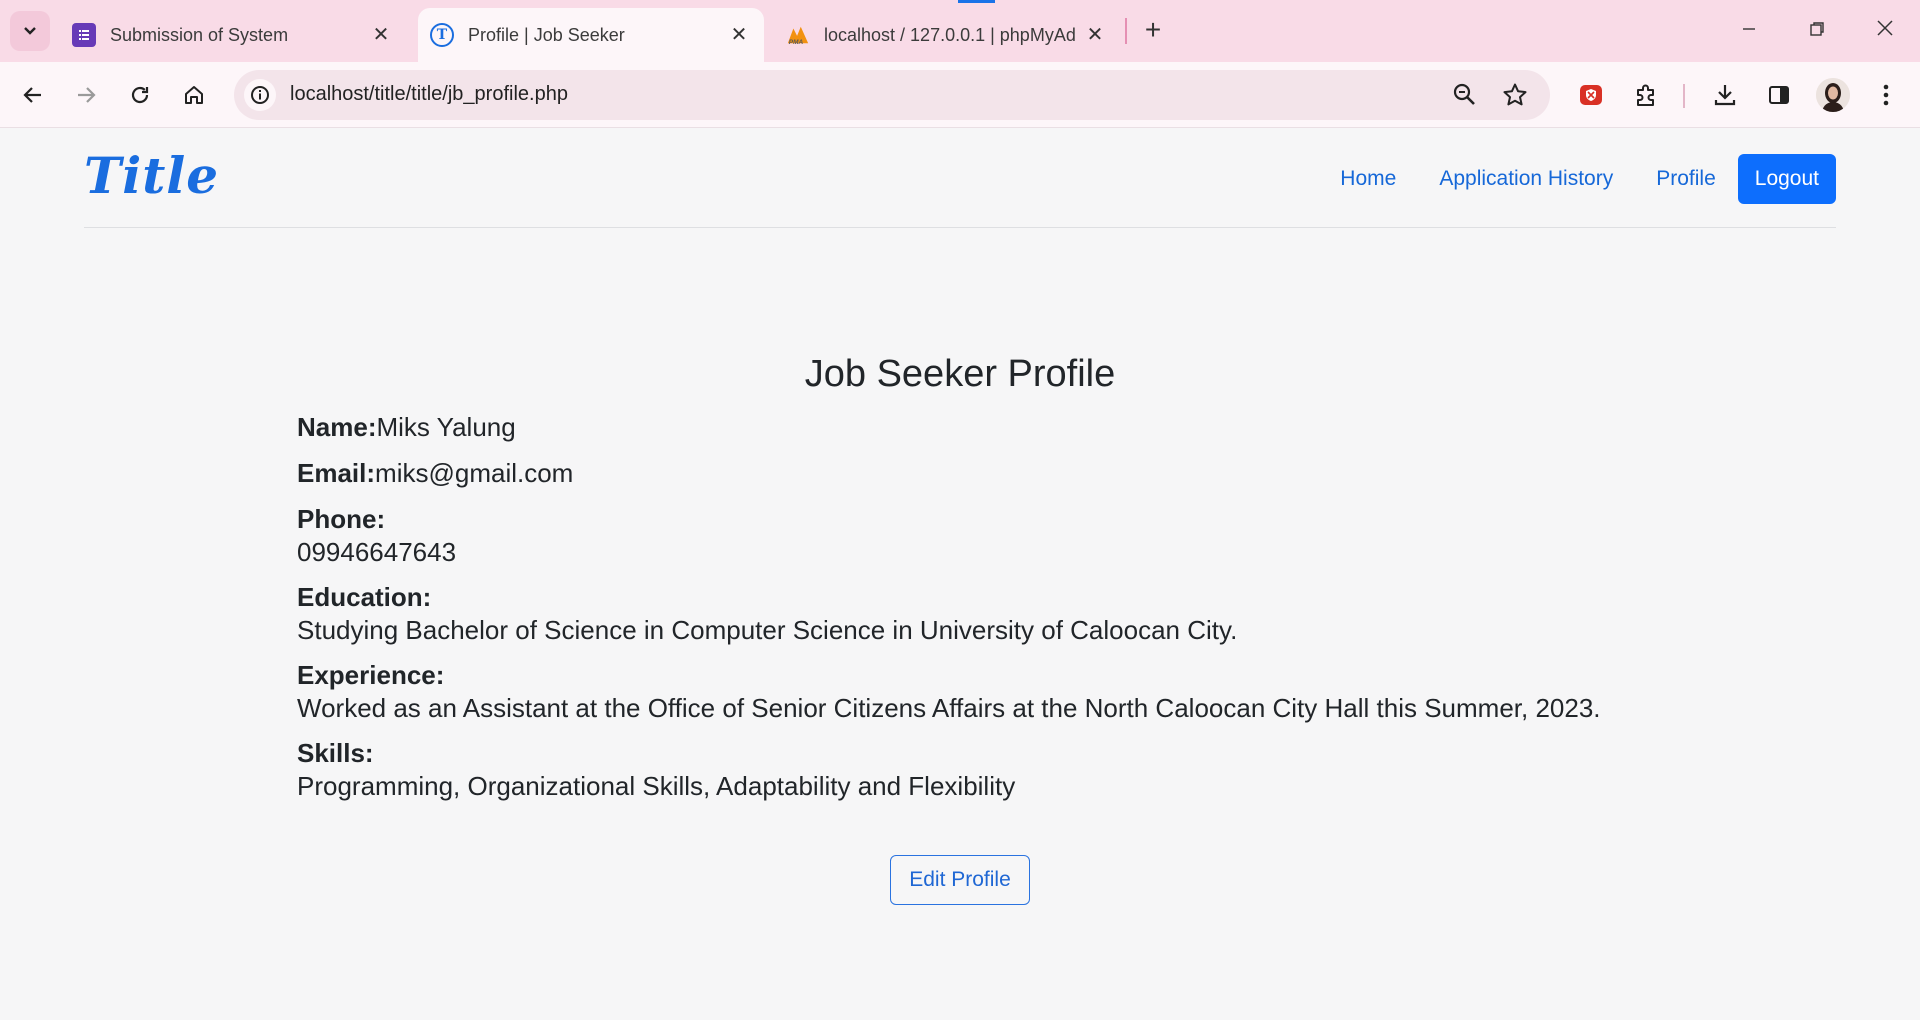  Describe the element at coordinates (892, 95) in the screenshot. I see `address-bar: localhost/title/title/jb_profile.php` at that location.